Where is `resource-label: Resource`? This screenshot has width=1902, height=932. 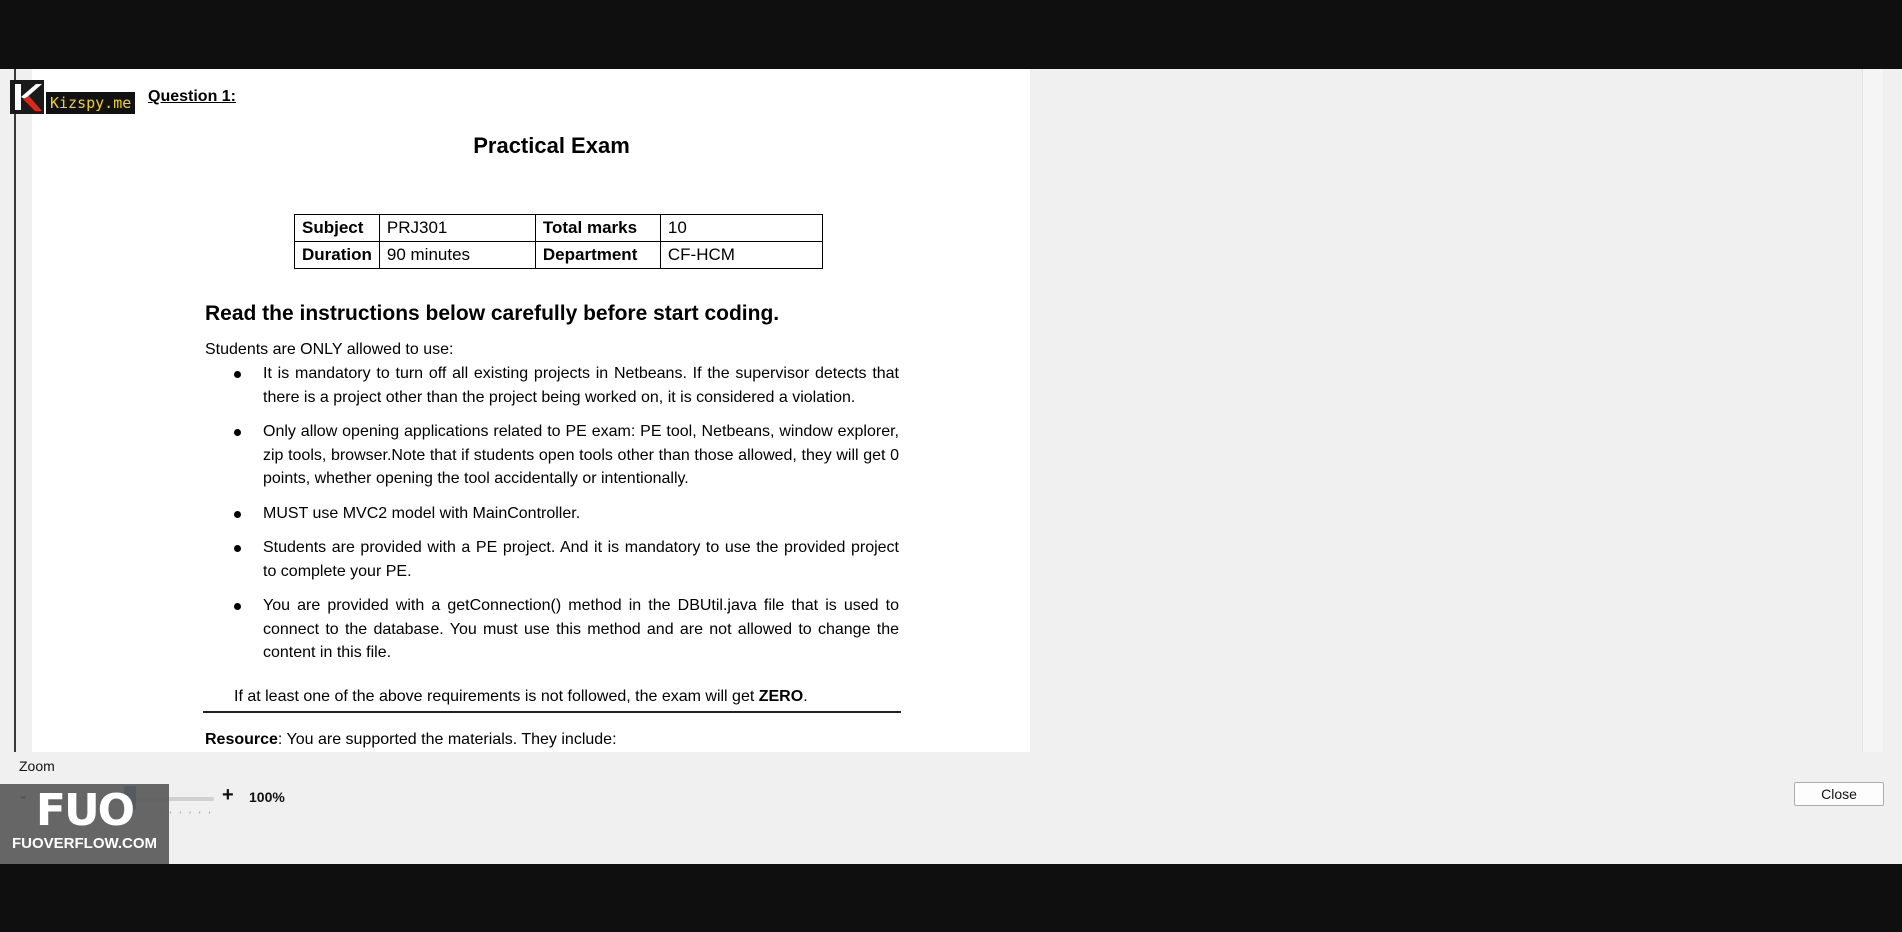
resource-label: Resource is located at coordinates (241, 739).